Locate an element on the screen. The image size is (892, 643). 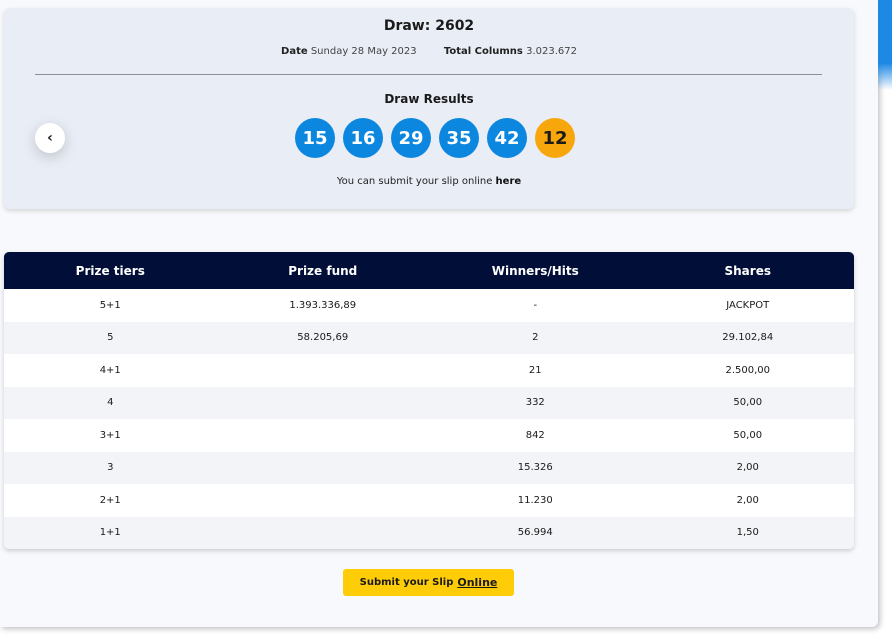
number-ball: 29 is located at coordinates (411, 138).